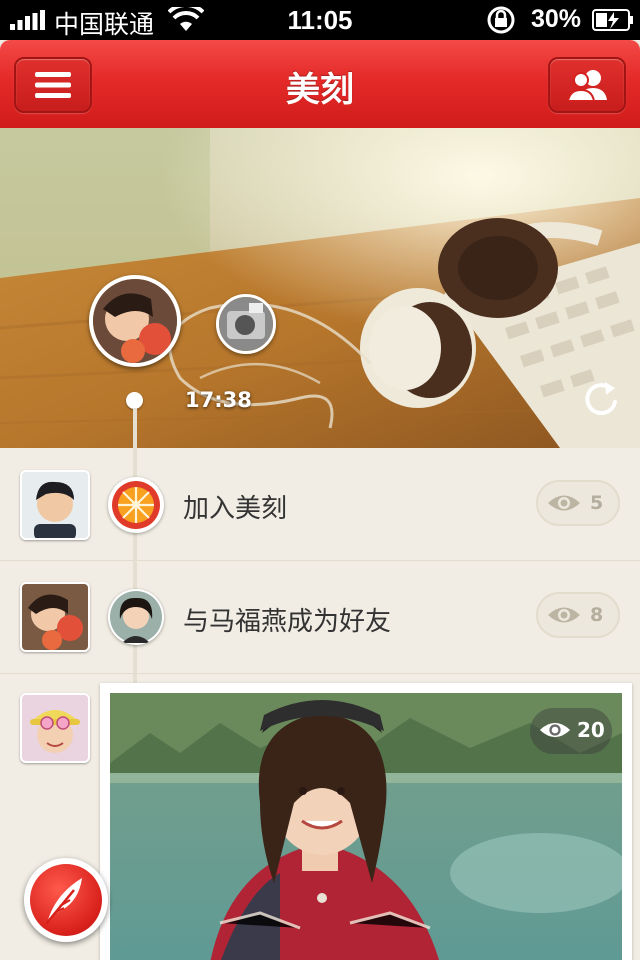 The image size is (640, 960). I want to click on girl-cap-photo, so click(55, 728).